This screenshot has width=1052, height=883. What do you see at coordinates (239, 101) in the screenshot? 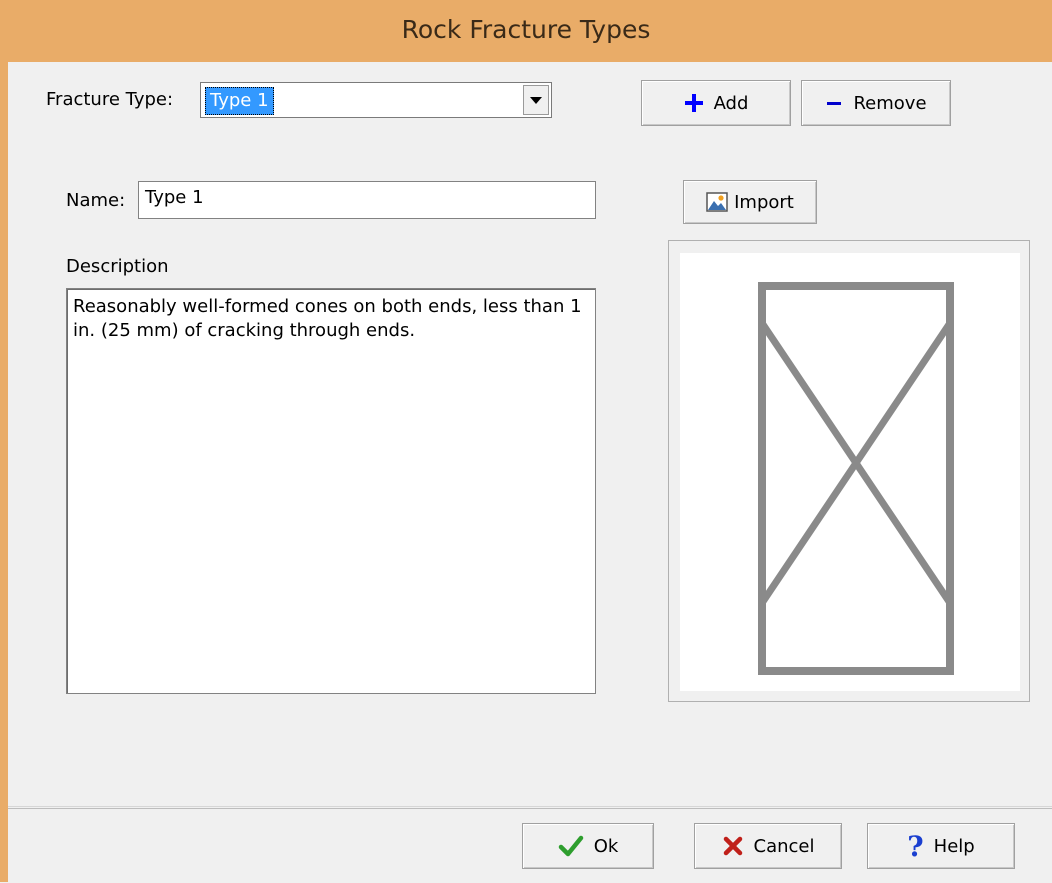
I see `fracture-type-selected: Type 1` at bounding box center [239, 101].